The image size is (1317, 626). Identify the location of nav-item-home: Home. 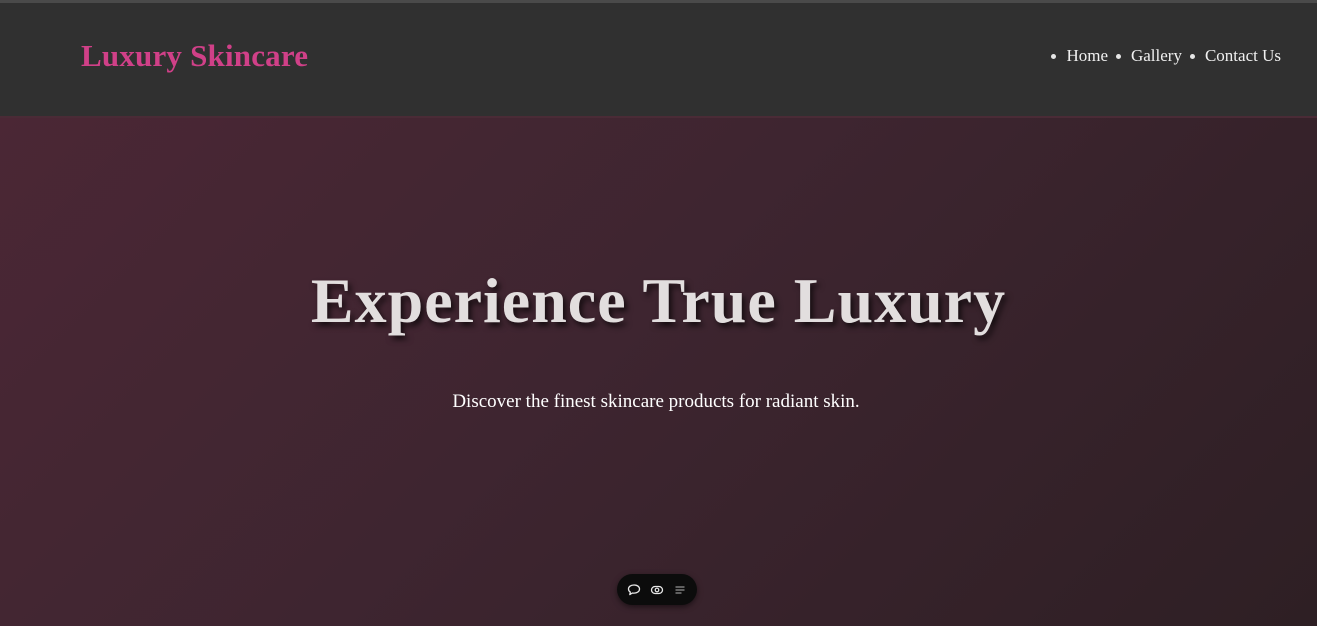
(1079, 56).